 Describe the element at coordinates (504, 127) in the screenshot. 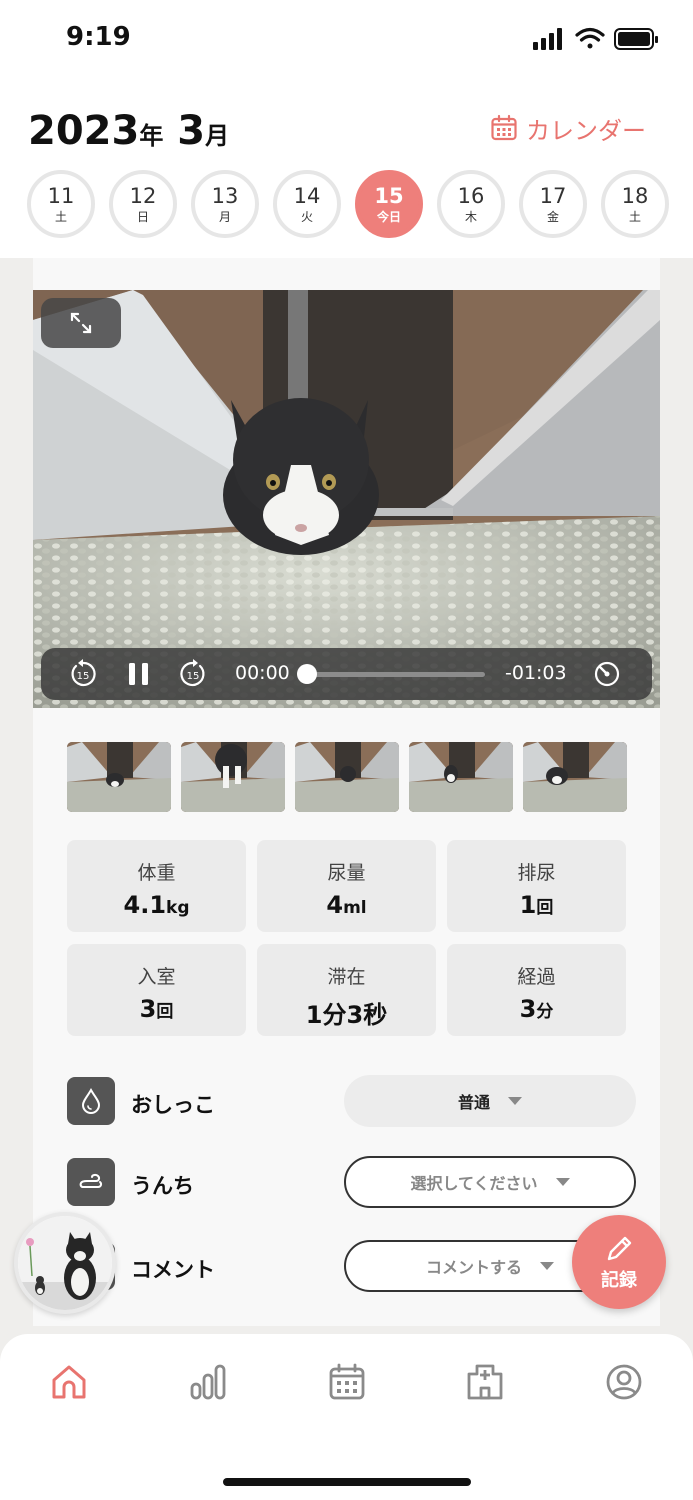

I see `calendar-icon` at that location.